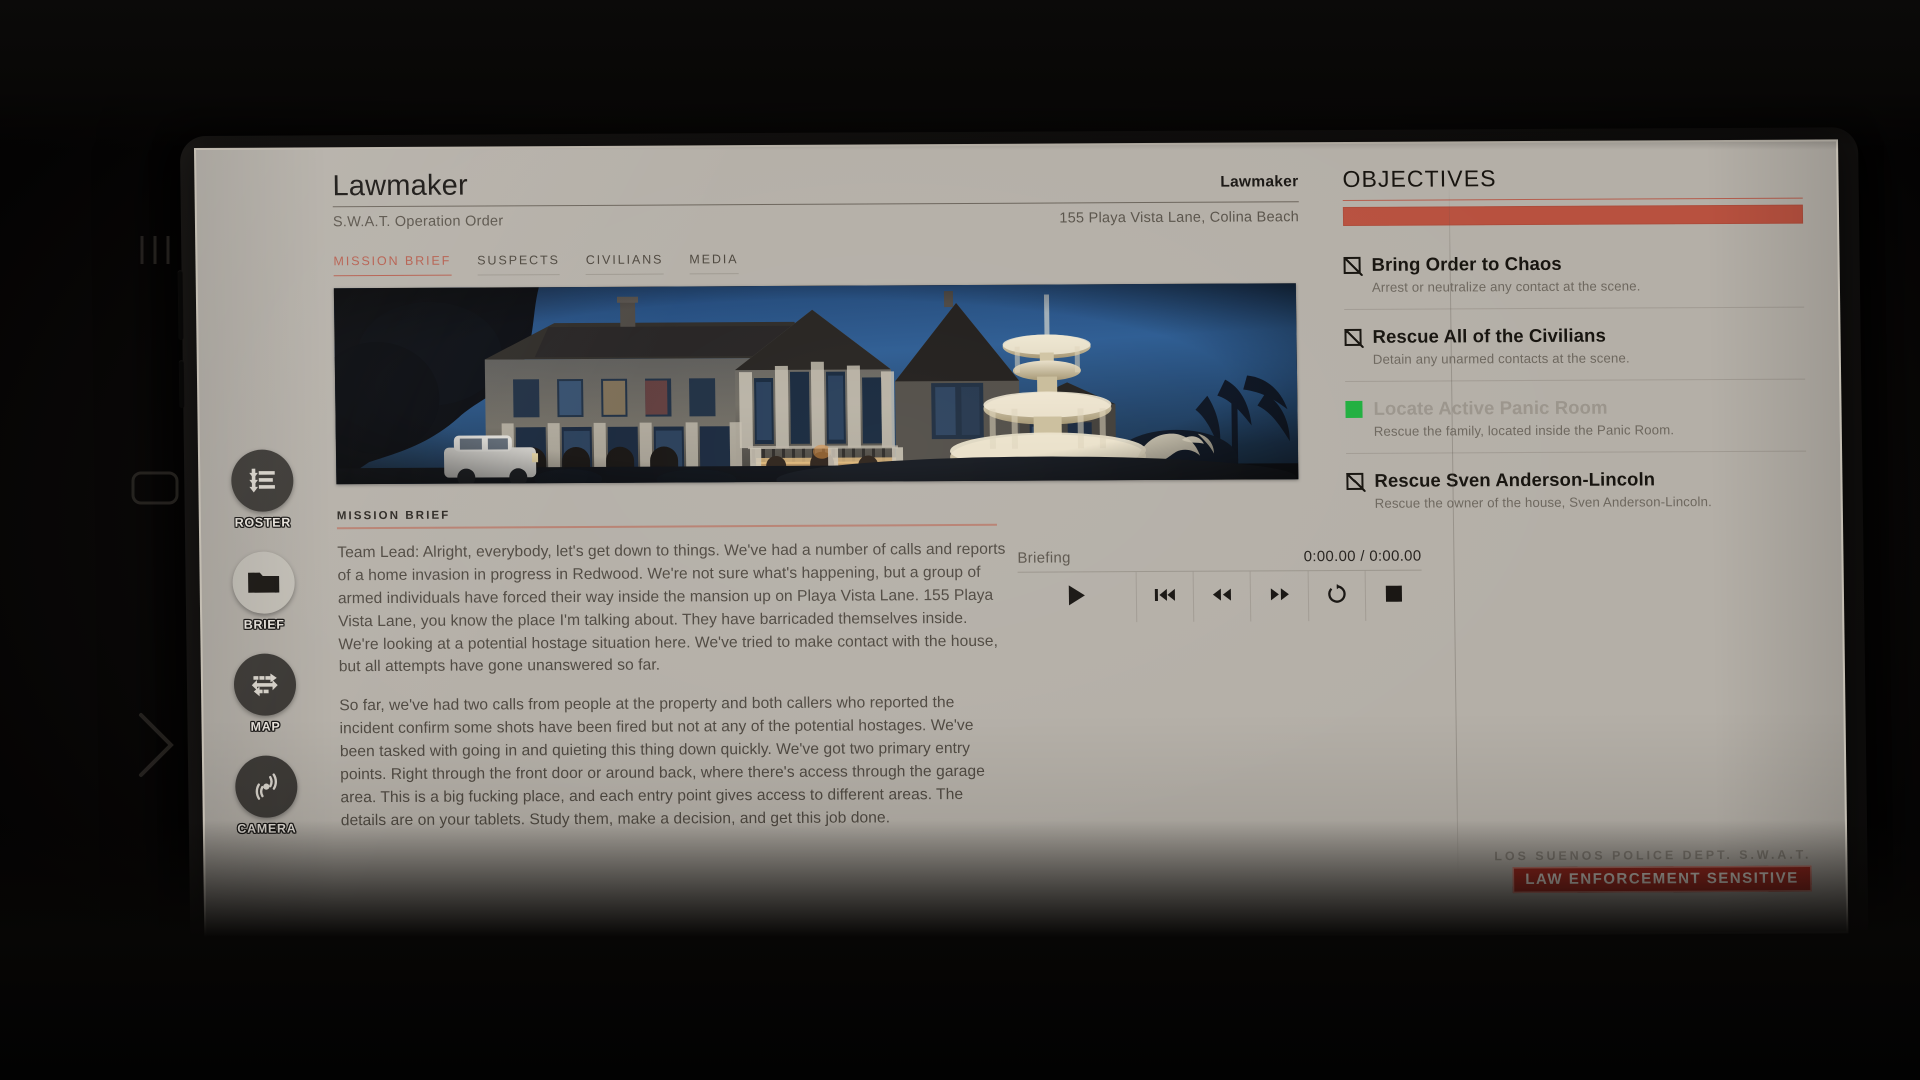  I want to click on rail-item-brief: BRIEF, so click(264, 591).